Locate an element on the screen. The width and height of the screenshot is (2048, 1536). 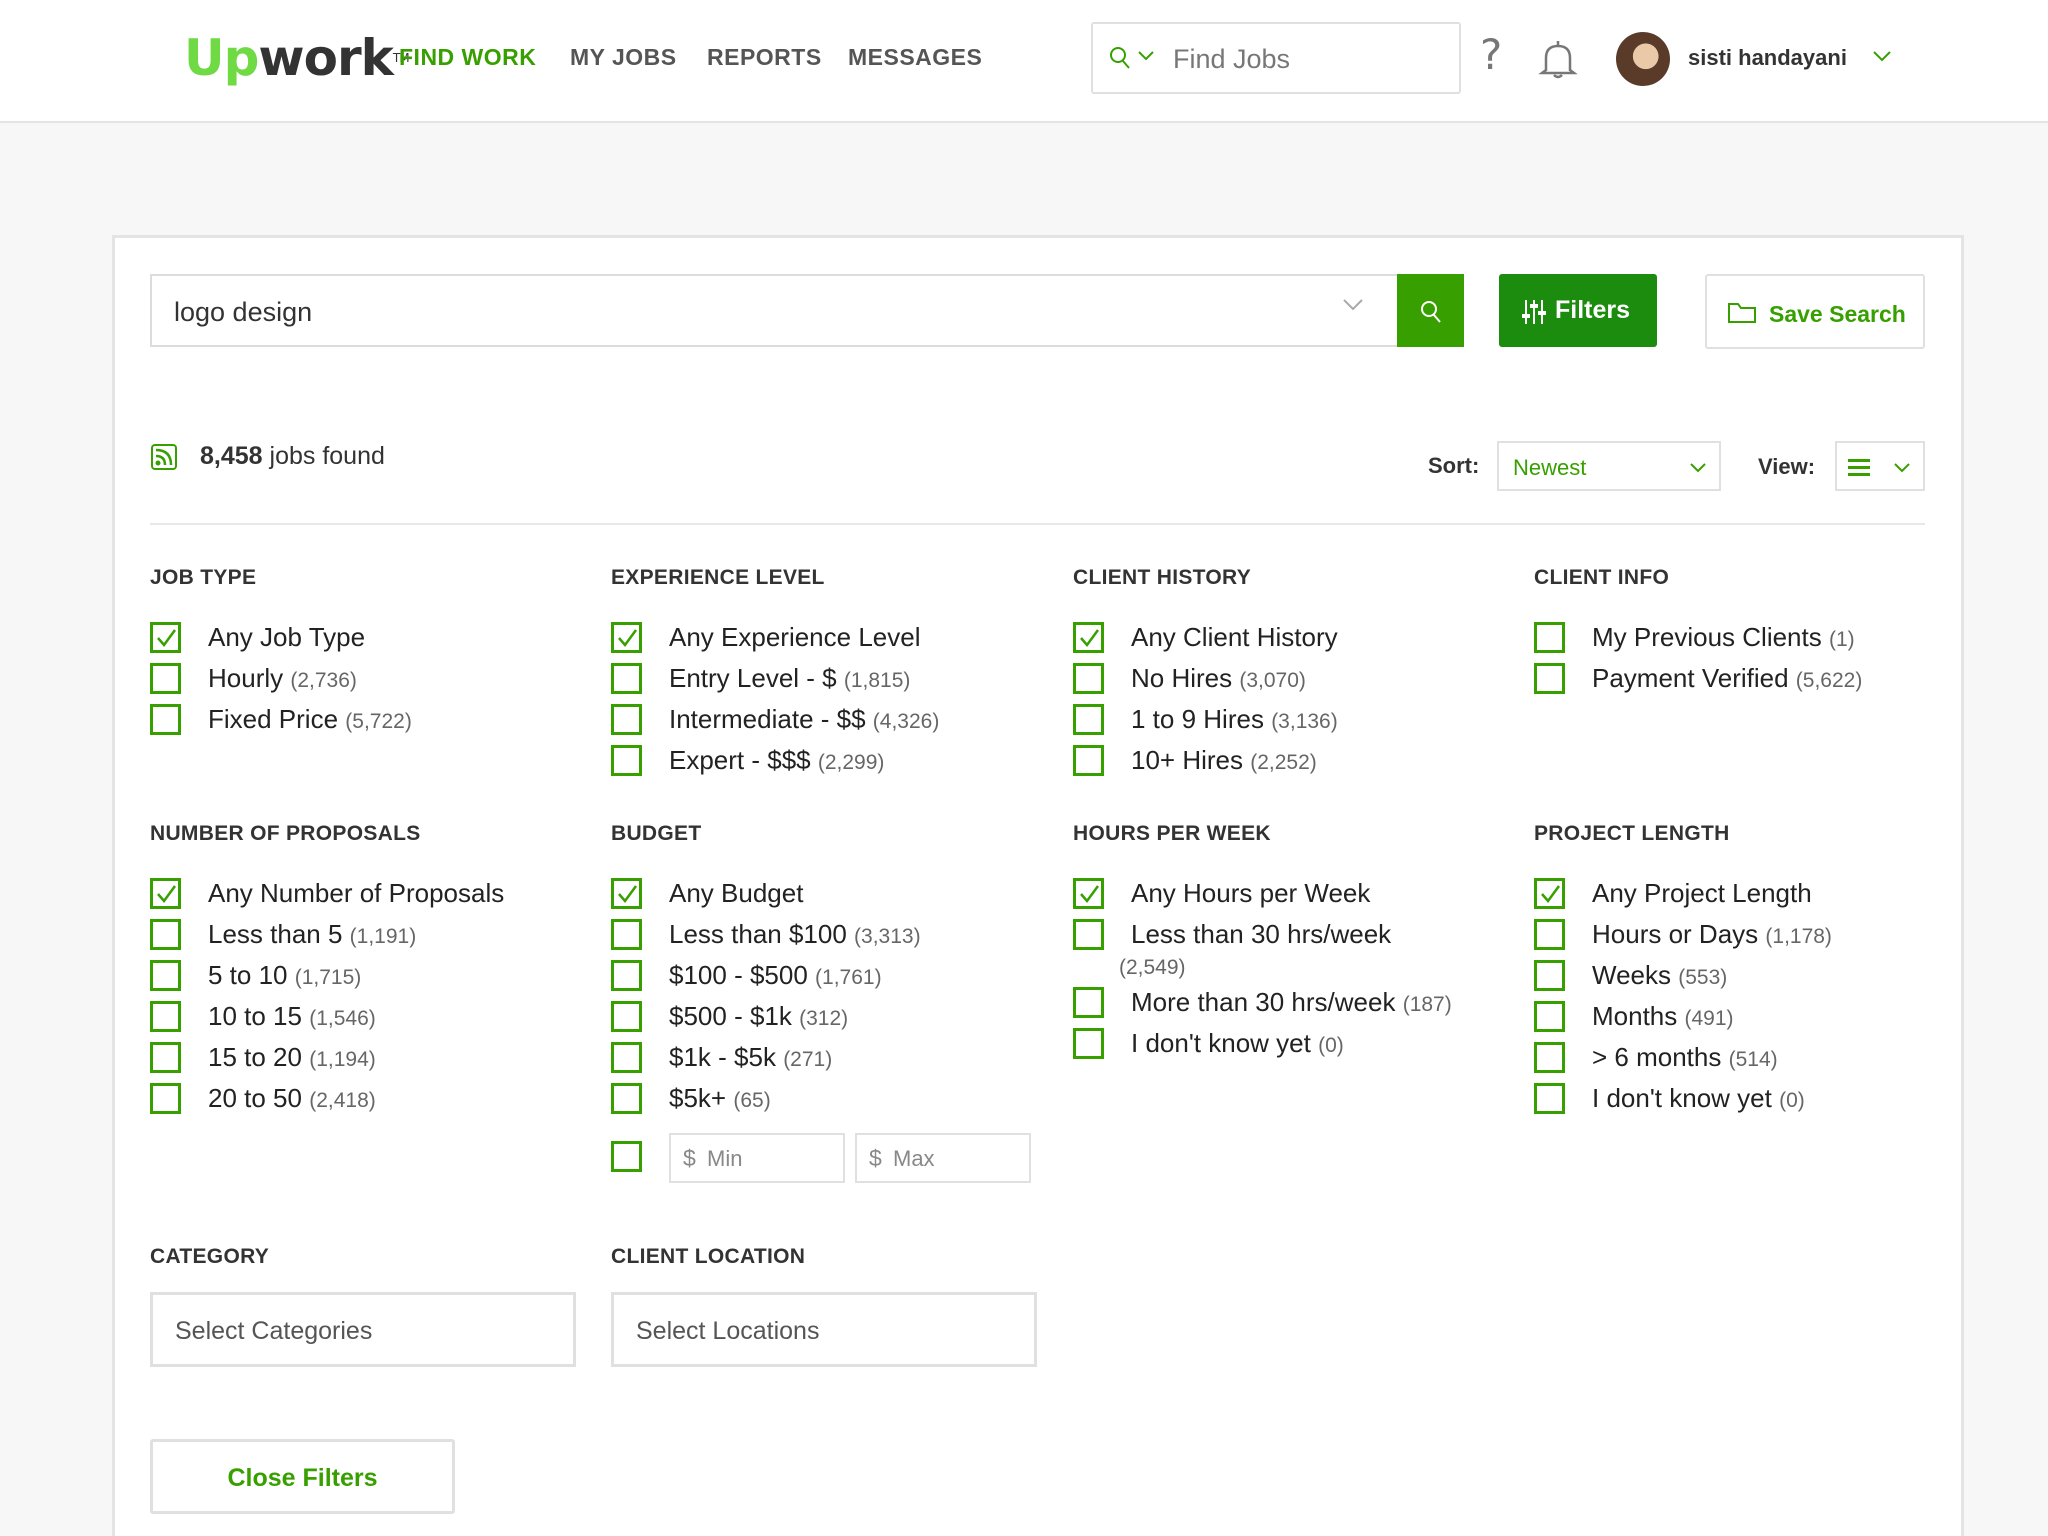
filter-option: Any Experience Level is located at coordinates (831, 640).